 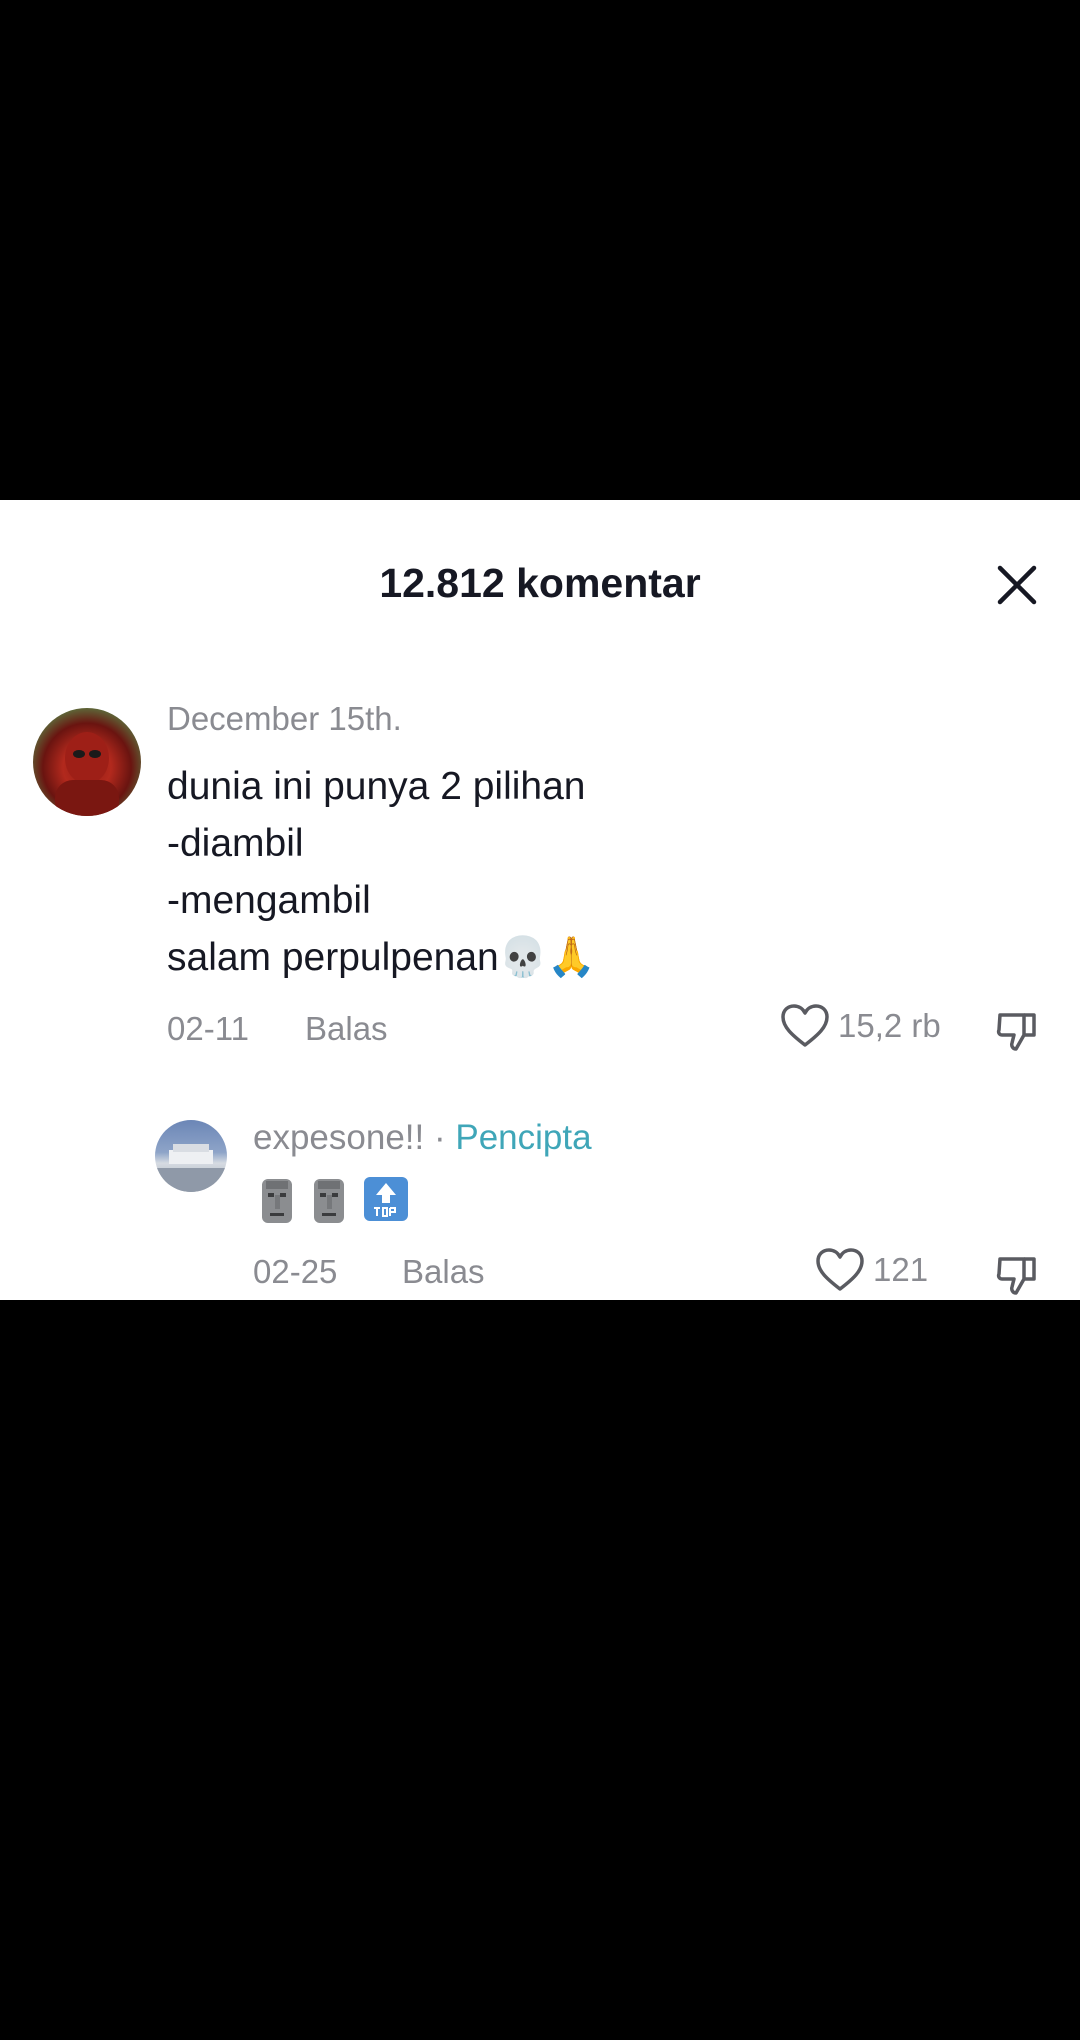 What do you see at coordinates (386, 1199) in the screenshot?
I see `top-arrow-emoji-icon` at bounding box center [386, 1199].